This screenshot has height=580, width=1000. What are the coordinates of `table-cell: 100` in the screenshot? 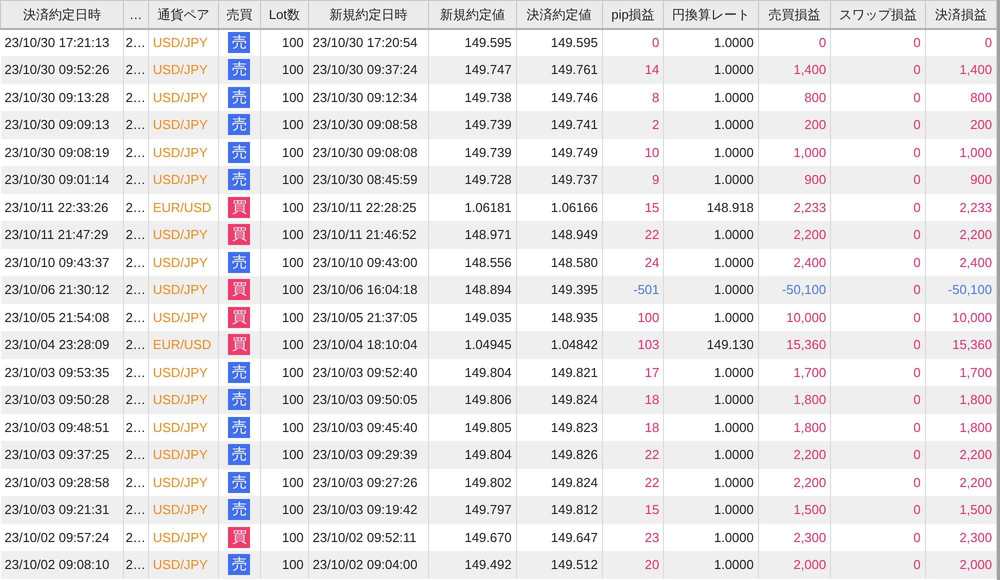 It's located at (284, 564).